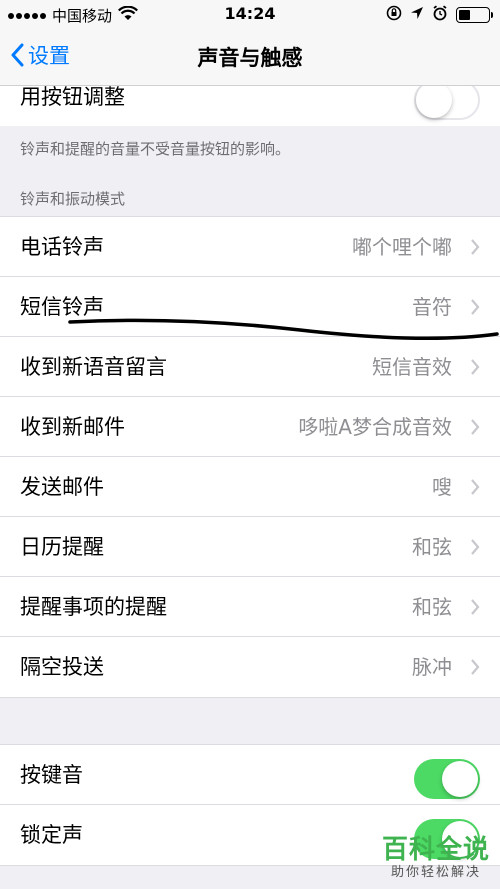  I want to click on sound-row-new-voicemail: 收到新语音留言 短信音效, so click(250, 367).